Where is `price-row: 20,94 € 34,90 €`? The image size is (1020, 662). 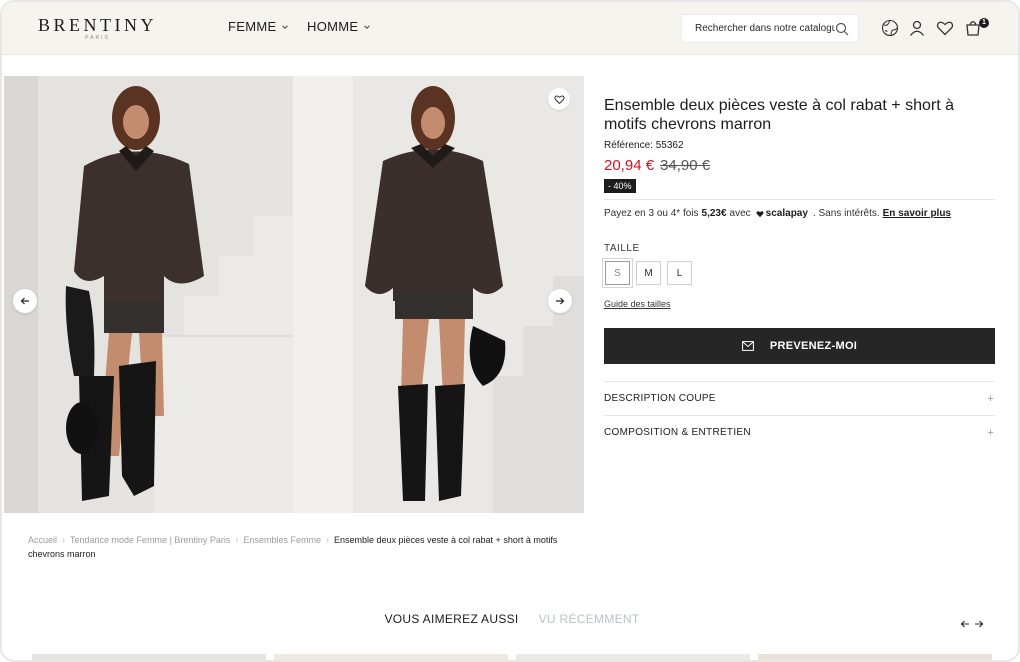
price-row: 20,94 € 34,90 € is located at coordinates (657, 165).